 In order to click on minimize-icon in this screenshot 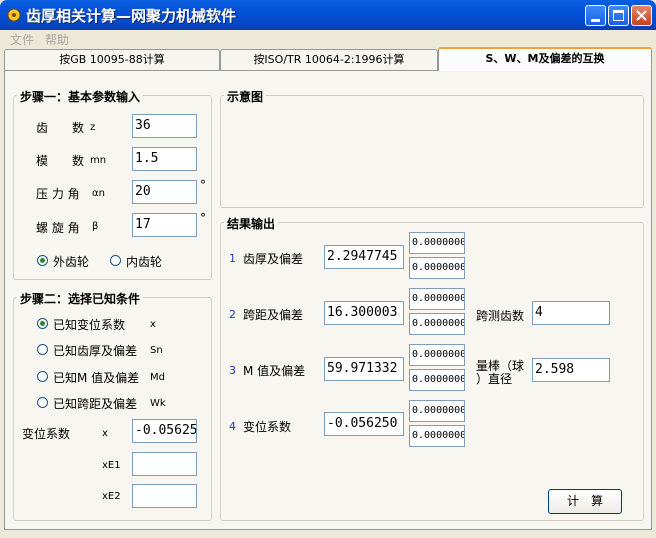, I will do `click(595, 20)`.